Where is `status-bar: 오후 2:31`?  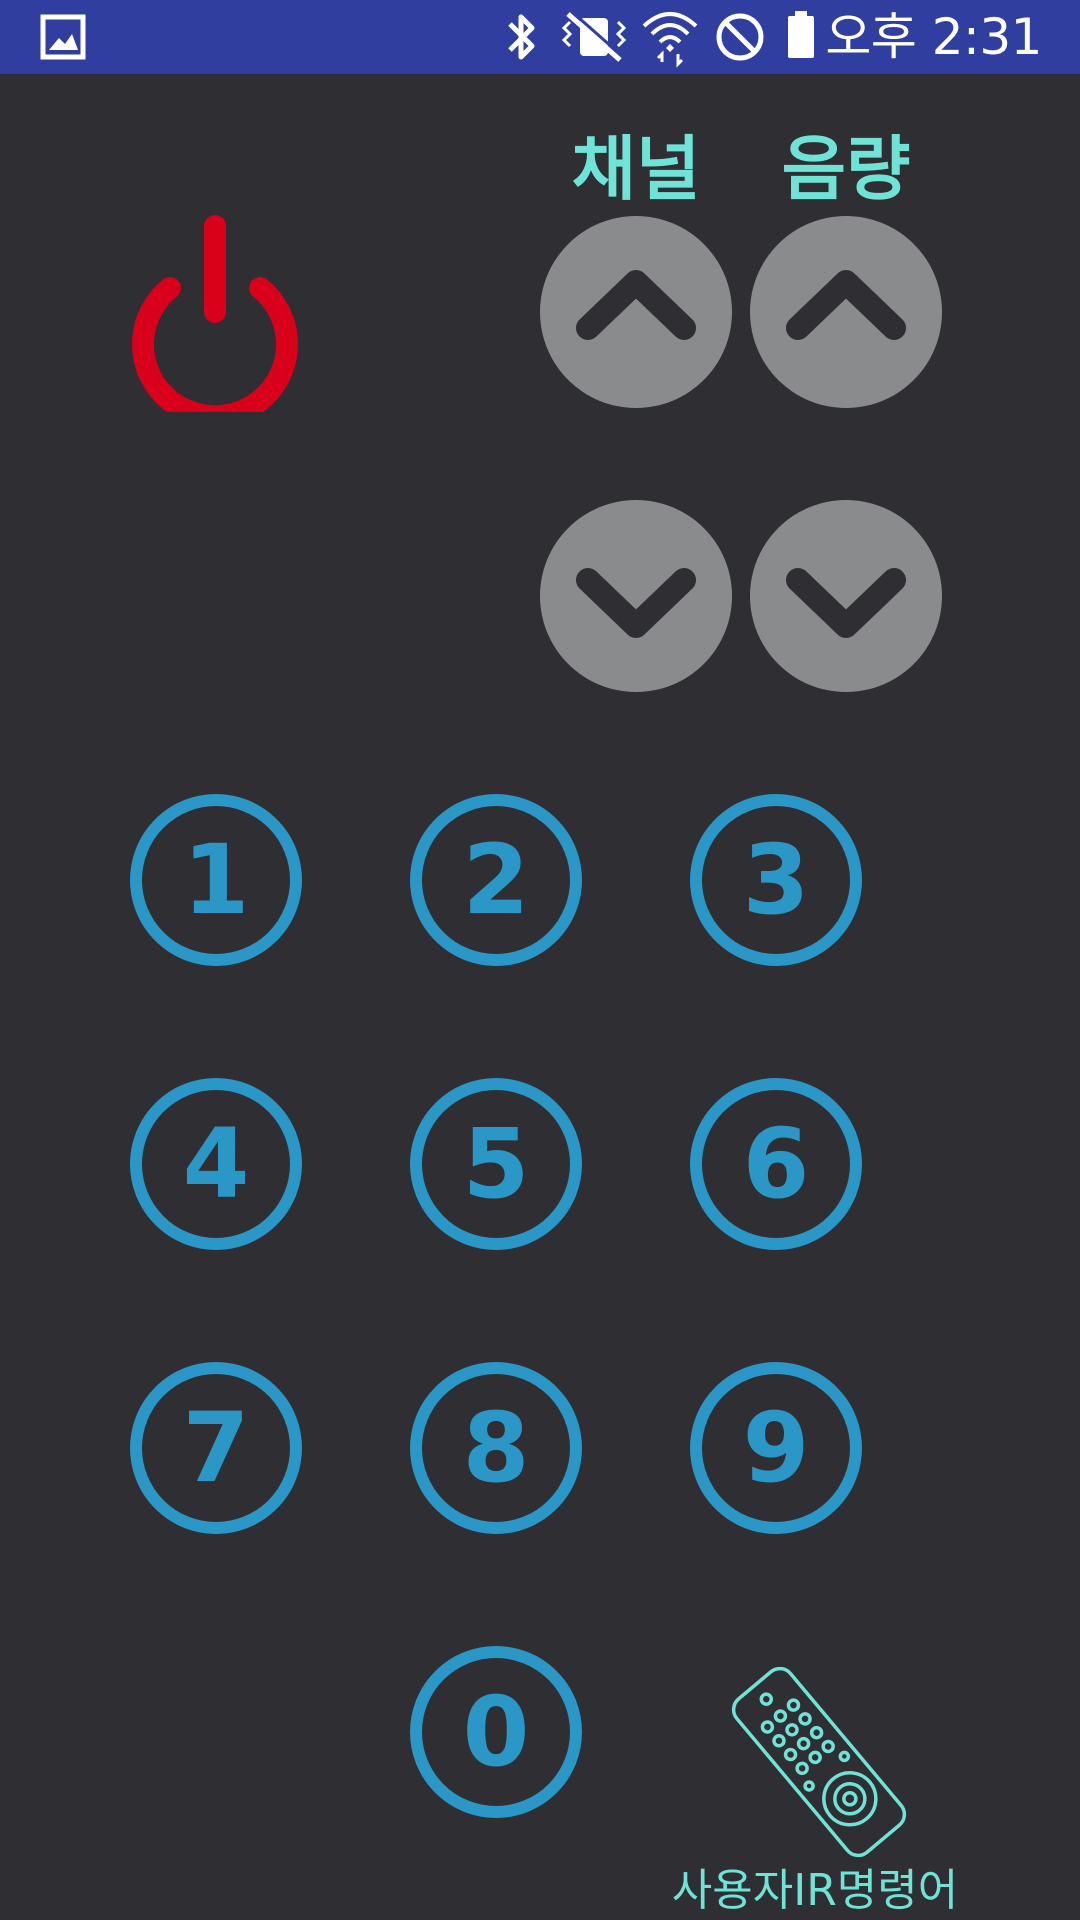
status-bar: 오후 2:31 is located at coordinates (540, 37).